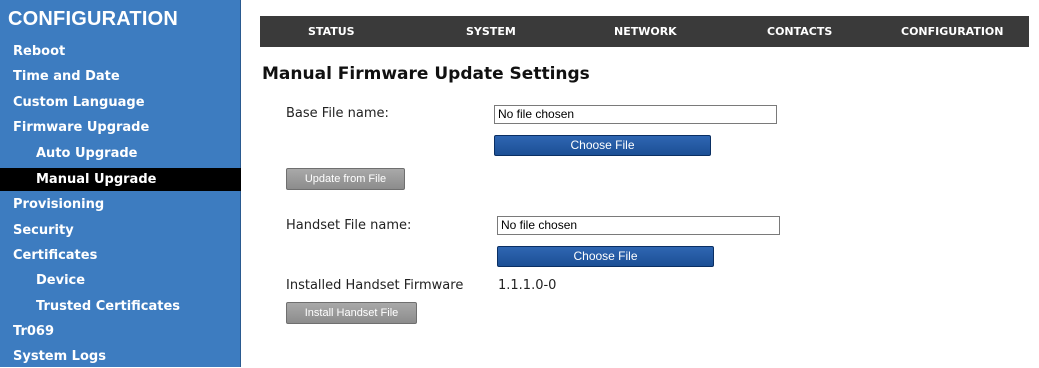 The image size is (1039, 368). What do you see at coordinates (605, 256) in the screenshot?
I see `handset-choose-file-button: Choose File` at bounding box center [605, 256].